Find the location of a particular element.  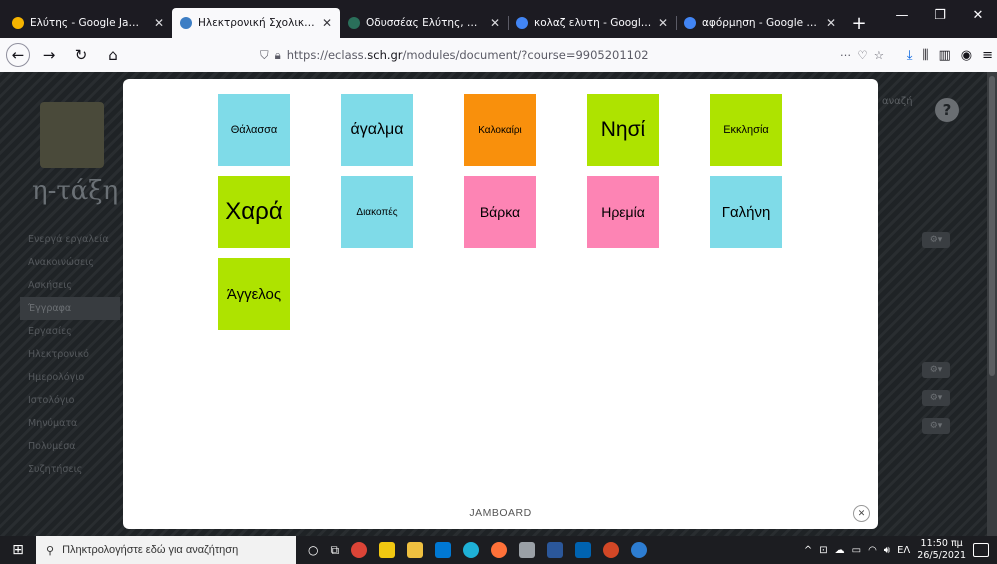

browser-tab: κολαζ ελυτη - Google Search ✕ is located at coordinates (592, 23).